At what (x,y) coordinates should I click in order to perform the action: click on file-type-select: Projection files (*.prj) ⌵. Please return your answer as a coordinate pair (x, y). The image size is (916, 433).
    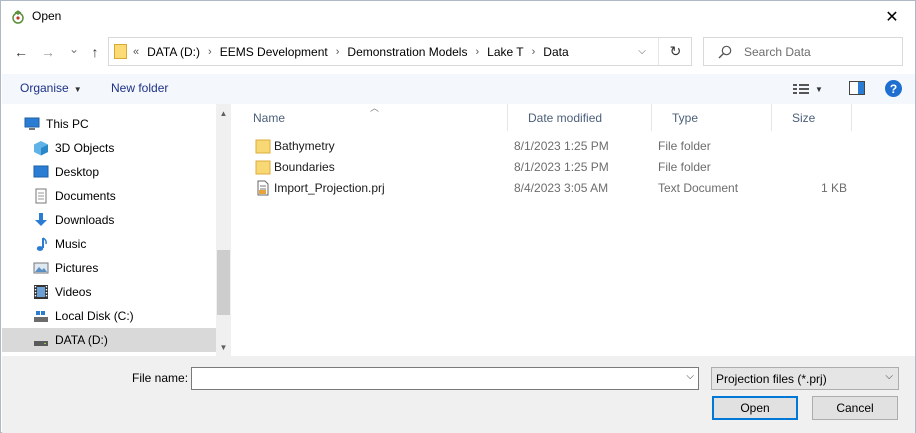
    Looking at the image, I should click on (805, 378).